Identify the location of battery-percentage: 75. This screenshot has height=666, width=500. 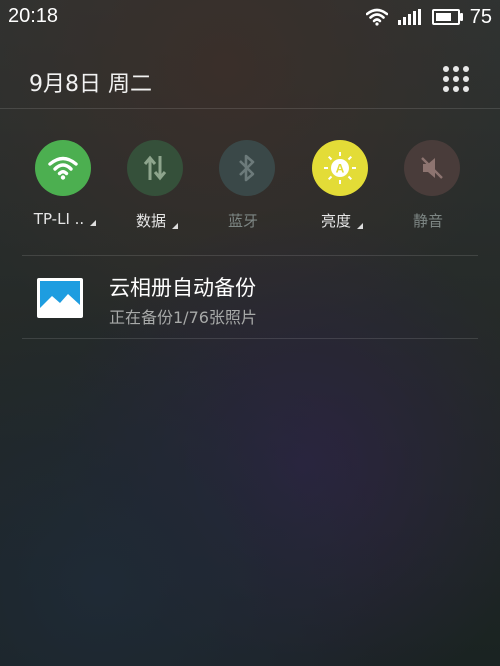
(480, 16).